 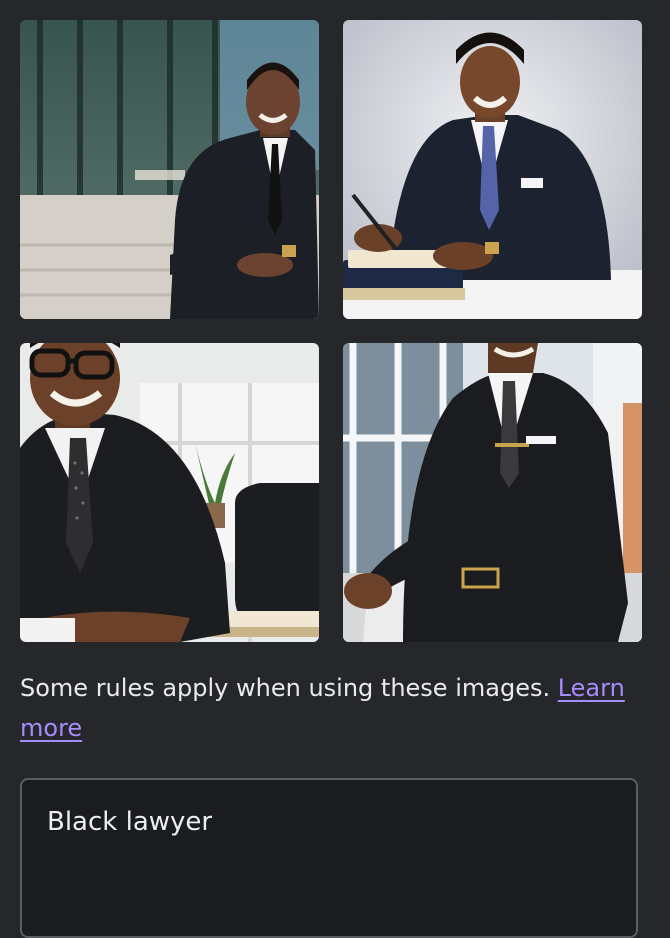 I want to click on prompt-input: Black lawyer, so click(x=329, y=858).